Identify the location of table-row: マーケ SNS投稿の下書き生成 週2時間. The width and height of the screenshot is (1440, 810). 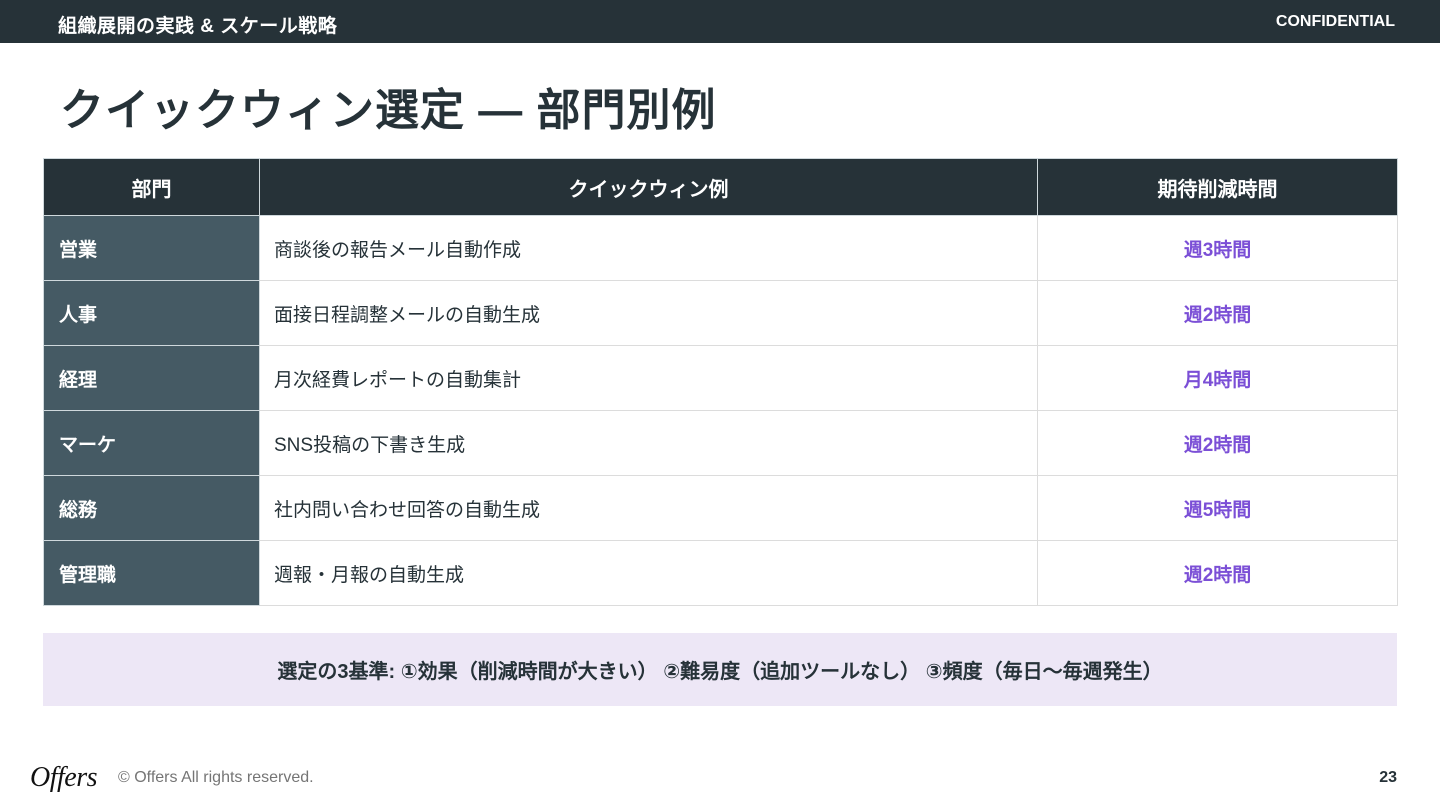
(720, 443).